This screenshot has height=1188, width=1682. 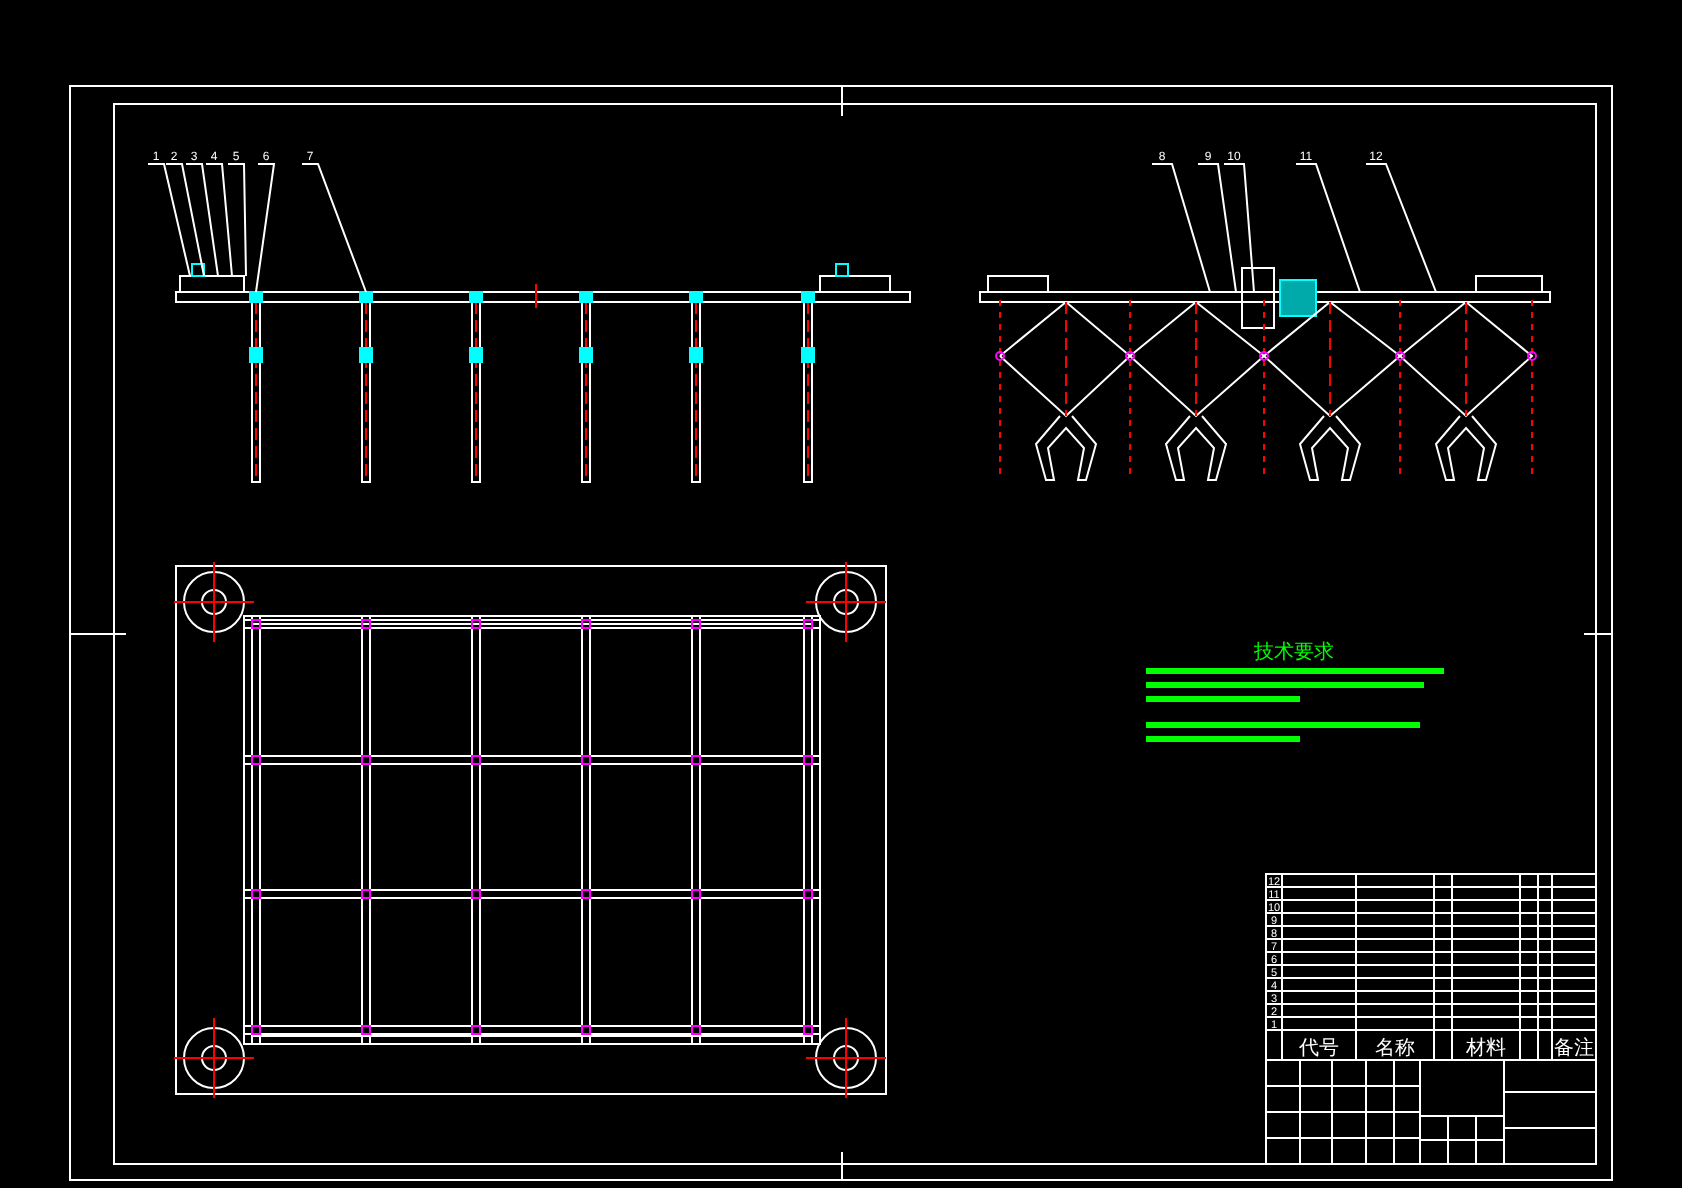 What do you see at coordinates (1574, 1049) in the screenshot?
I see `table-header: 备注` at bounding box center [1574, 1049].